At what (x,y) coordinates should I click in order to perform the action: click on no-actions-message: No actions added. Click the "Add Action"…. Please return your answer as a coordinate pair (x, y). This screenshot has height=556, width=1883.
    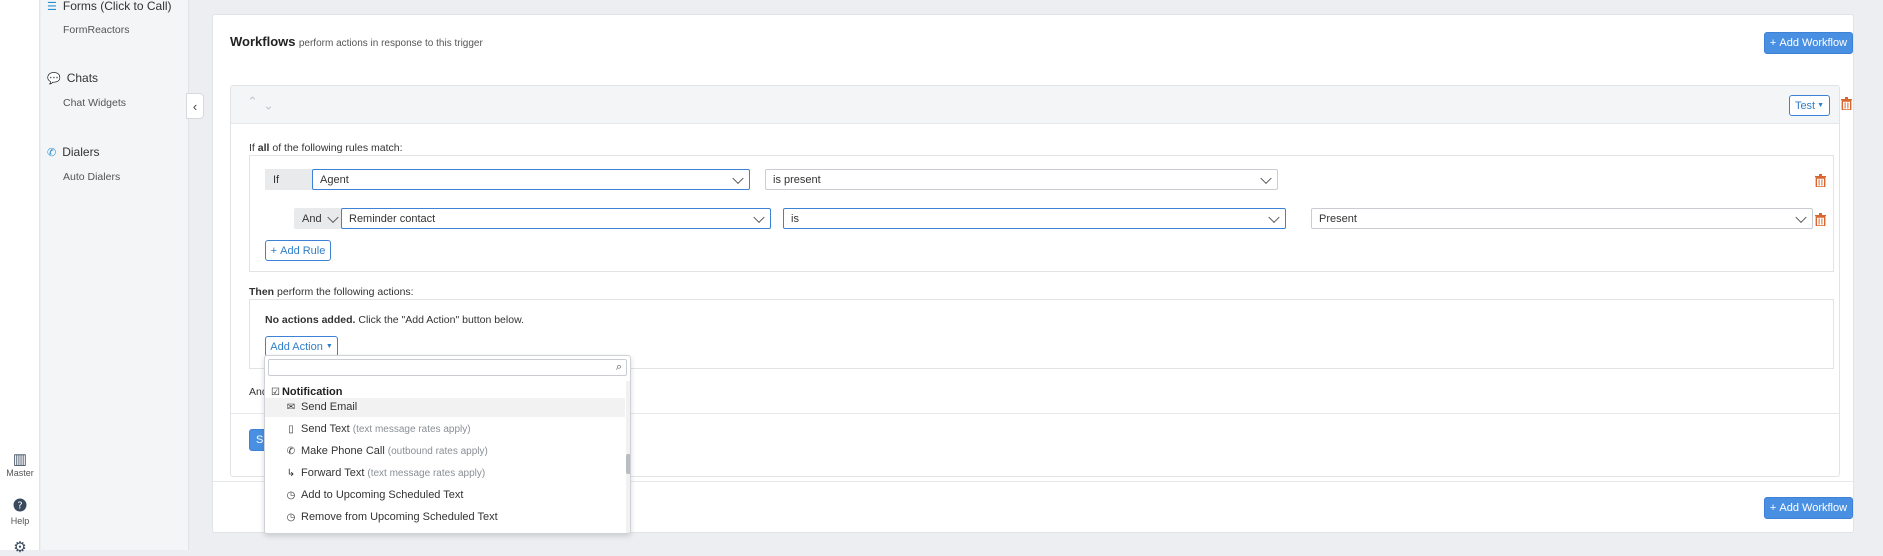
    Looking at the image, I should click on (394, 320).